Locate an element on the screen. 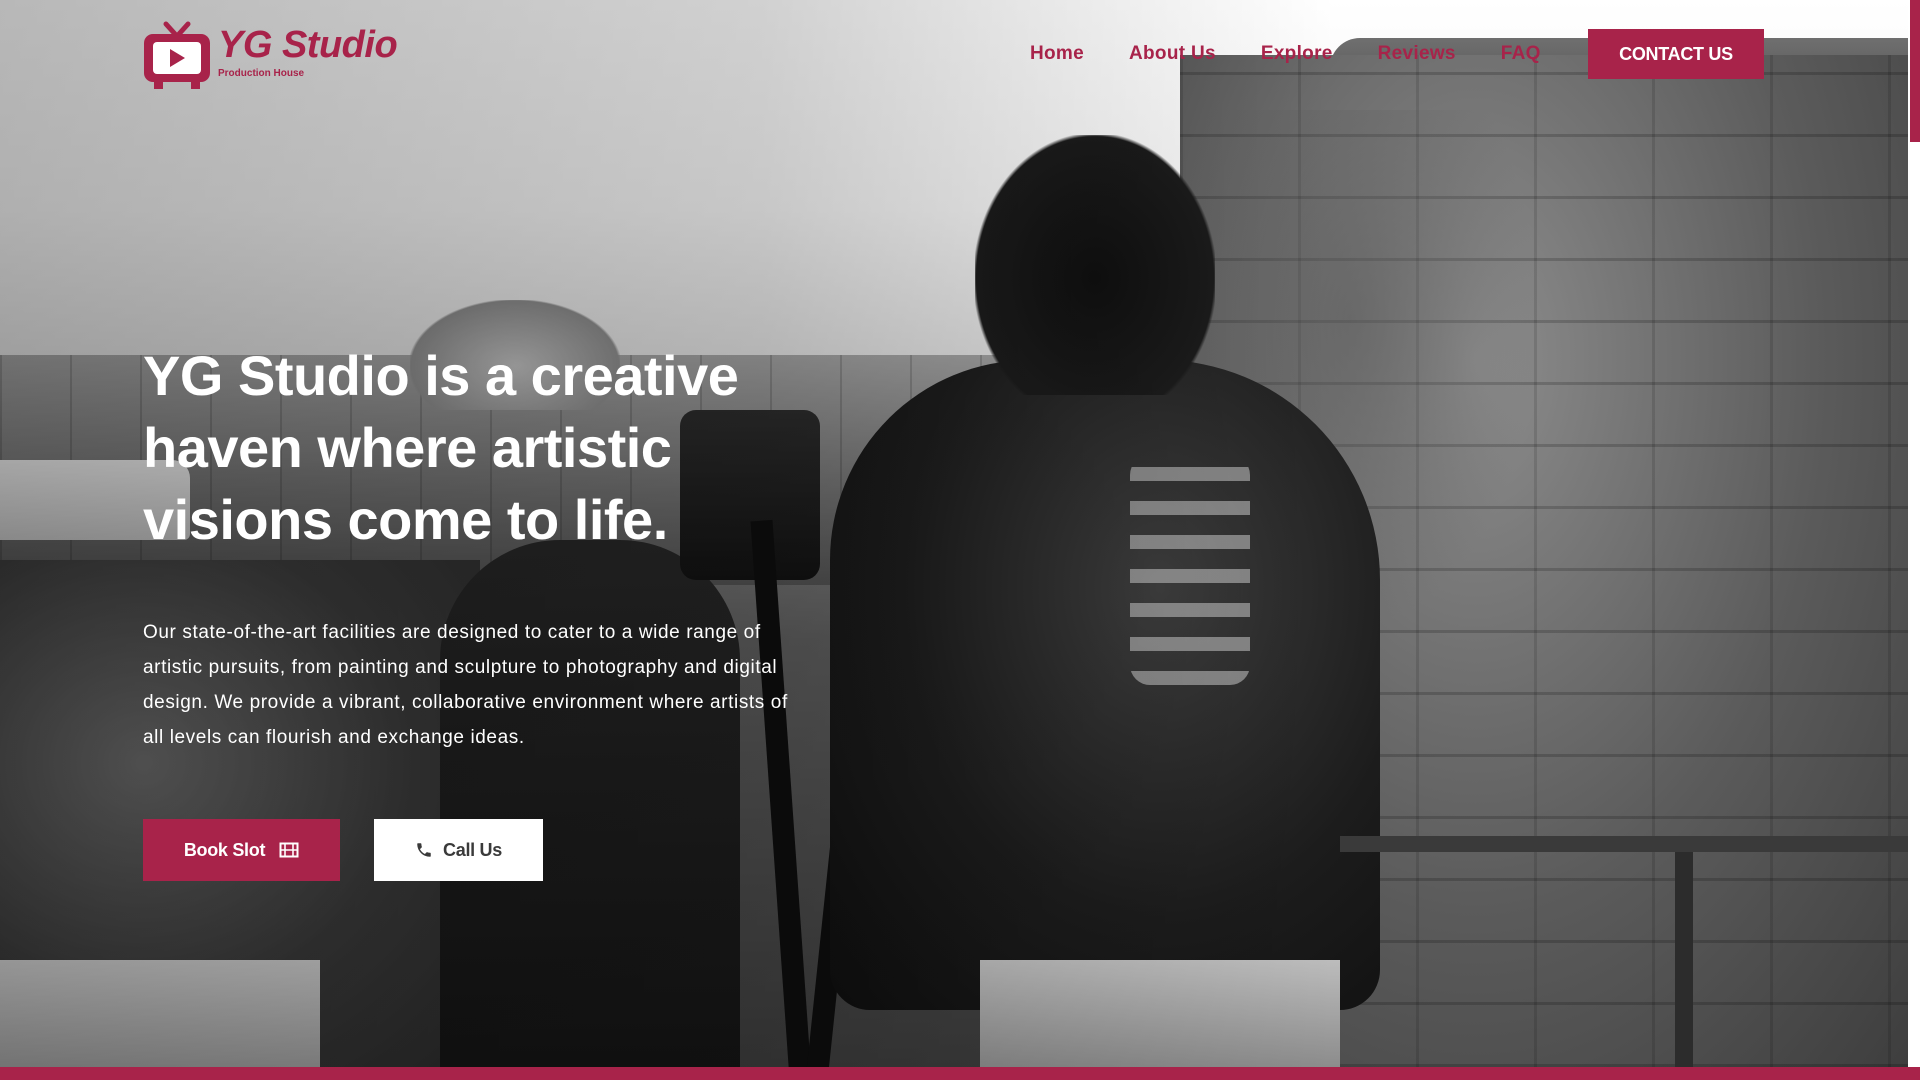 This screenshot has height=1080, width=1920. logo-text: YG Studio Production House is located at coordinates (308, 52).